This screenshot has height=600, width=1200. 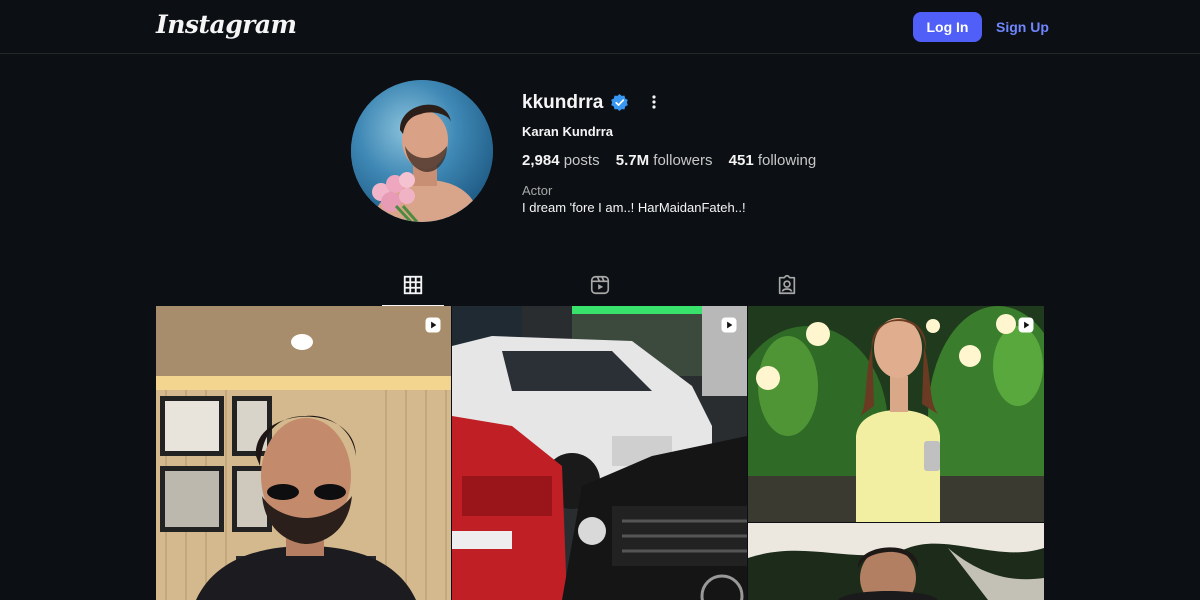 I want to click on top-navbar: Instagram Log In Sign Up, so click(x=600, y=27).